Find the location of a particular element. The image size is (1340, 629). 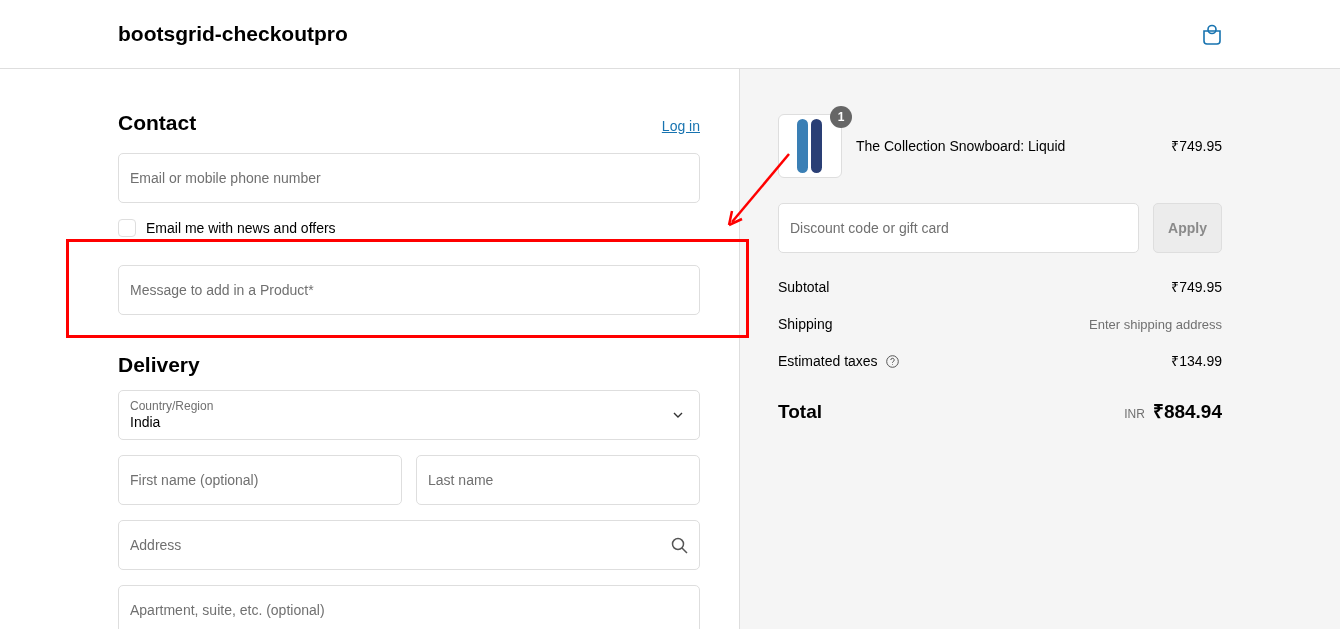

search-icon is located at coordinates (679, 545).